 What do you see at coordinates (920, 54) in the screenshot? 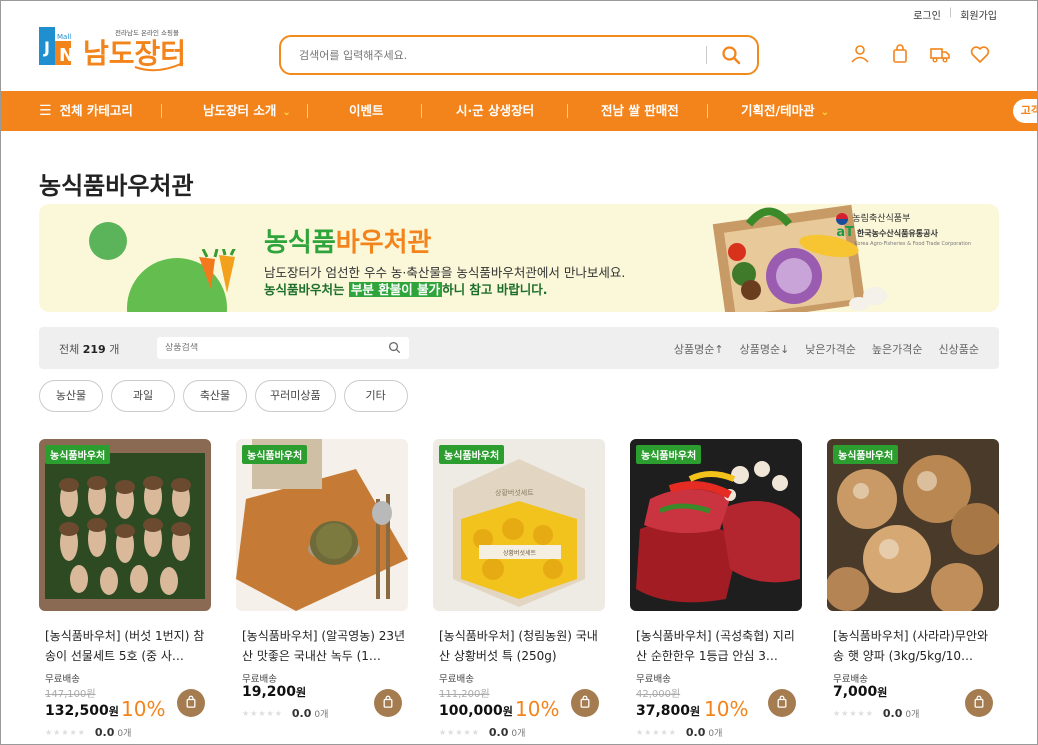
I see `header-icons` at bounding box center [920, 54].